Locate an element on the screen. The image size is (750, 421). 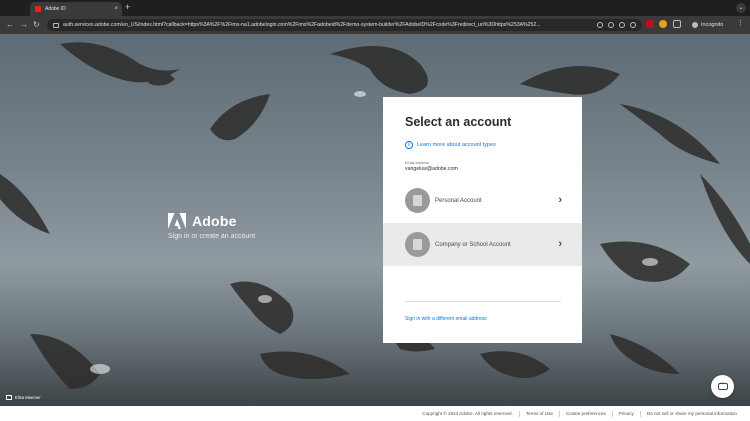
adobe-brand: Adobe Sign in or create an account is located at coordinates (211, 226).